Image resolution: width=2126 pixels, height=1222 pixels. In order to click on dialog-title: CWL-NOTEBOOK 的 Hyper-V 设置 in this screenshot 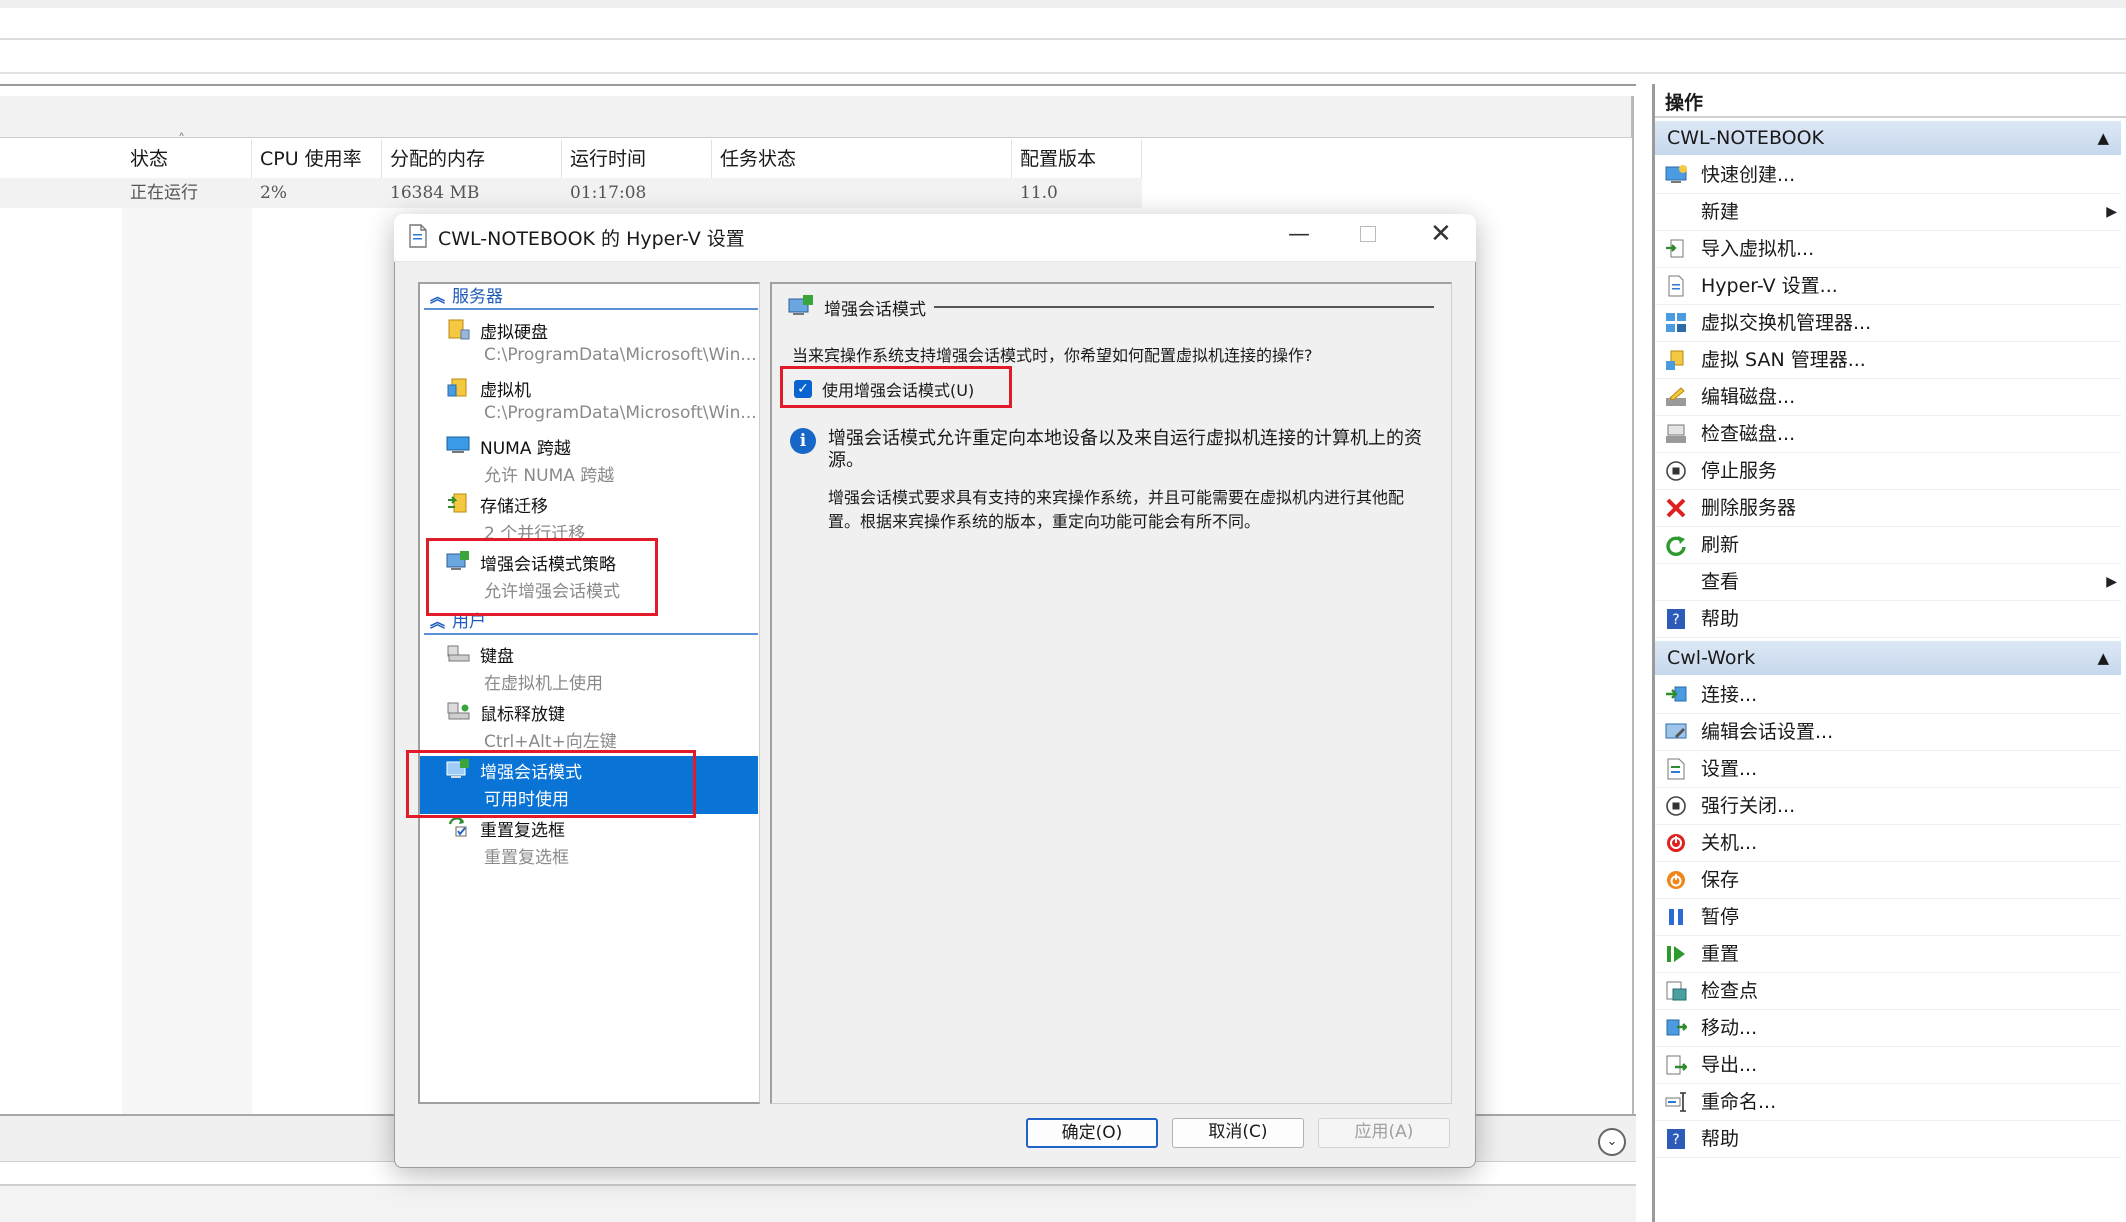, I will do `click(591, 239)`.